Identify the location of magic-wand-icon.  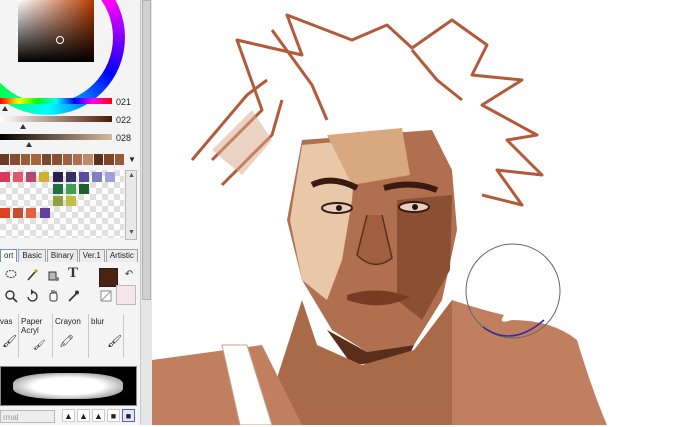
(32, 275).